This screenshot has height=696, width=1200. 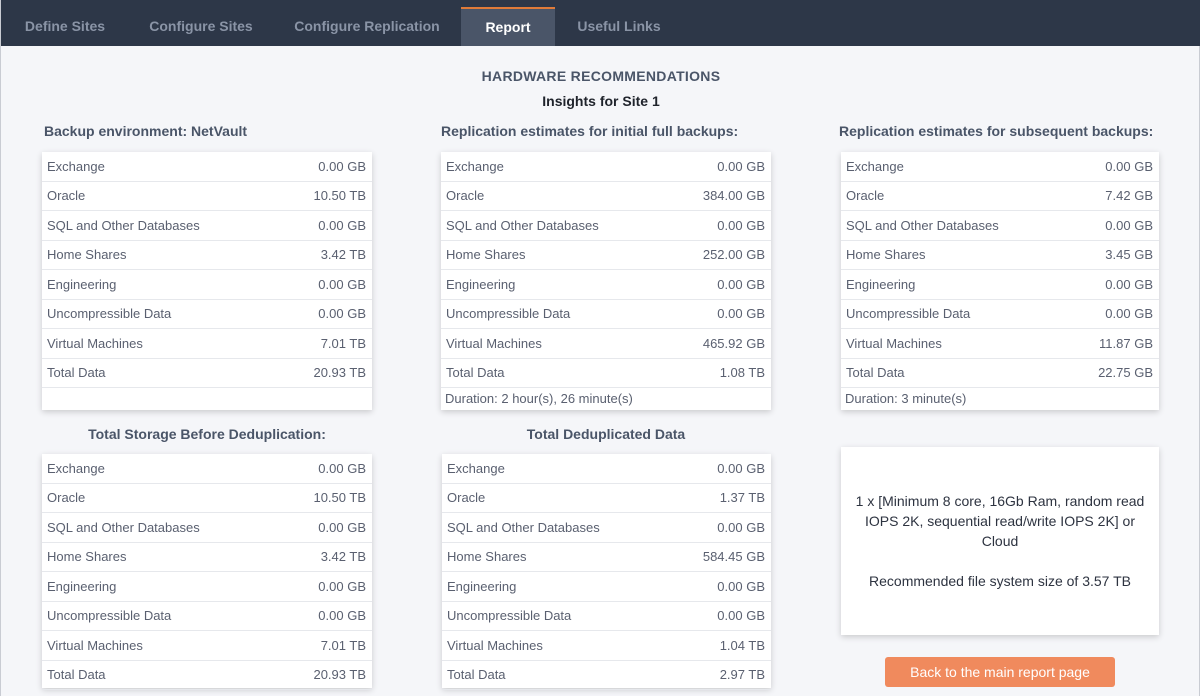 I want to click on row-value: 7.42 GB, so click(x=1129, y=196).